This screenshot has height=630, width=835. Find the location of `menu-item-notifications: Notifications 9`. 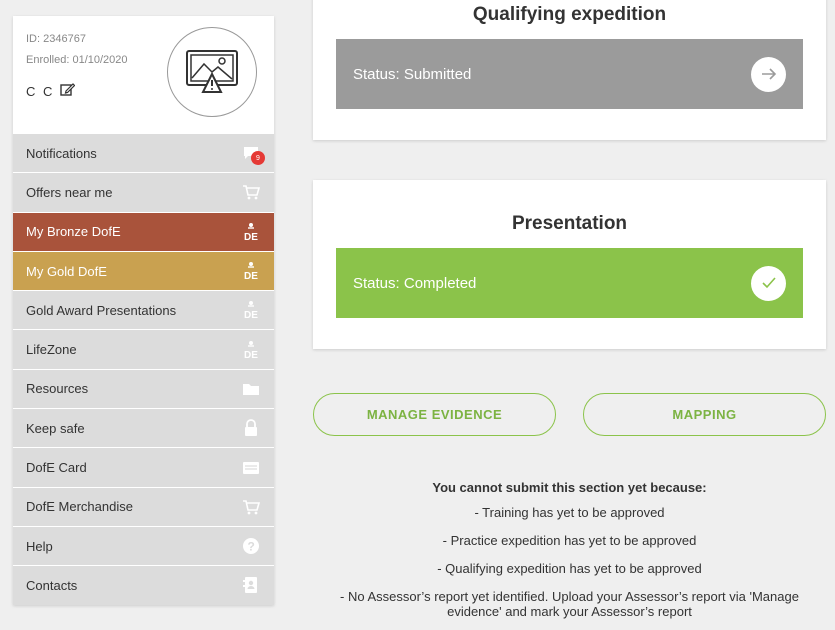

menu-item-notifications: Notifications 9 is located at coordinates (143, 153).